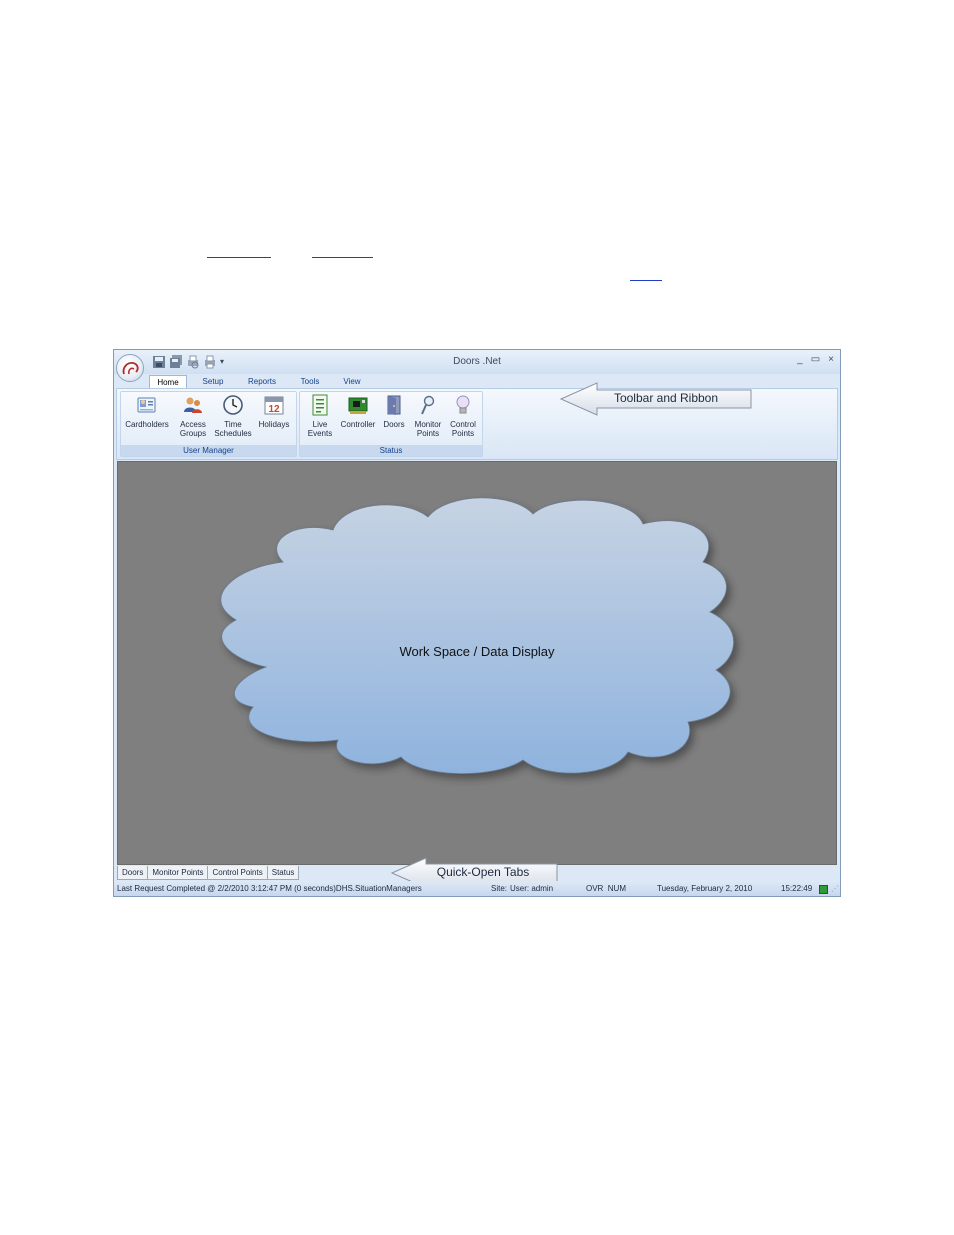  I want to click on quick-tabs-callout-label: Quick-Open Tabs, so click(483, 872).